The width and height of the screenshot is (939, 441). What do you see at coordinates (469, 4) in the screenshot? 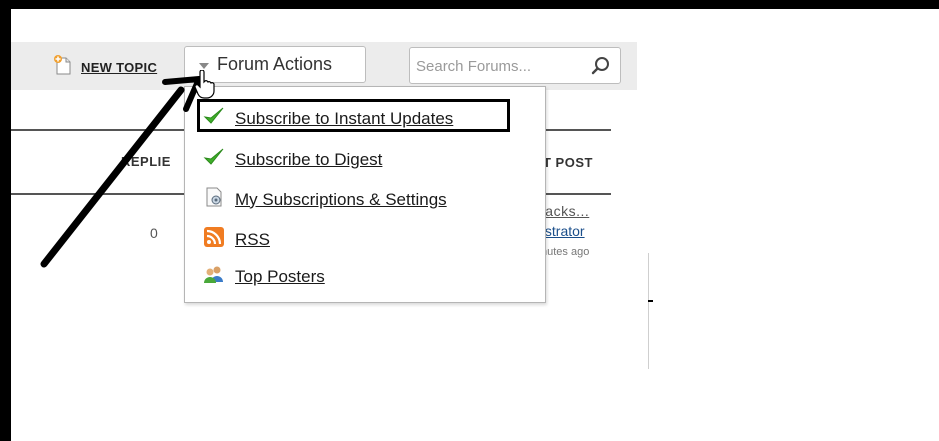
I see `screenshot-frame-top` at bounding box center [469, 4].